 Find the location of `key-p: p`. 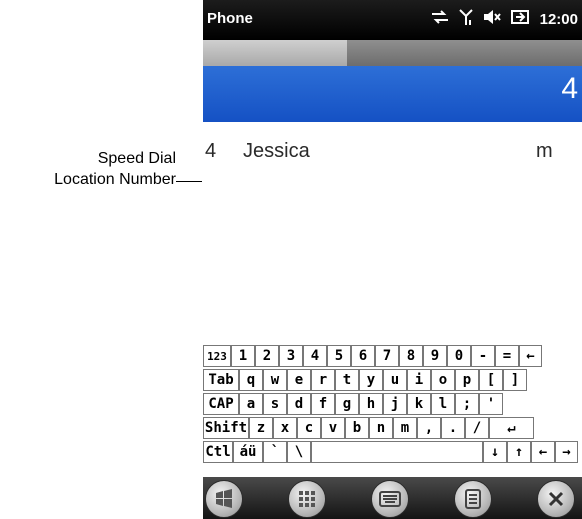

key-p: p is located at coordinates (467, 380).